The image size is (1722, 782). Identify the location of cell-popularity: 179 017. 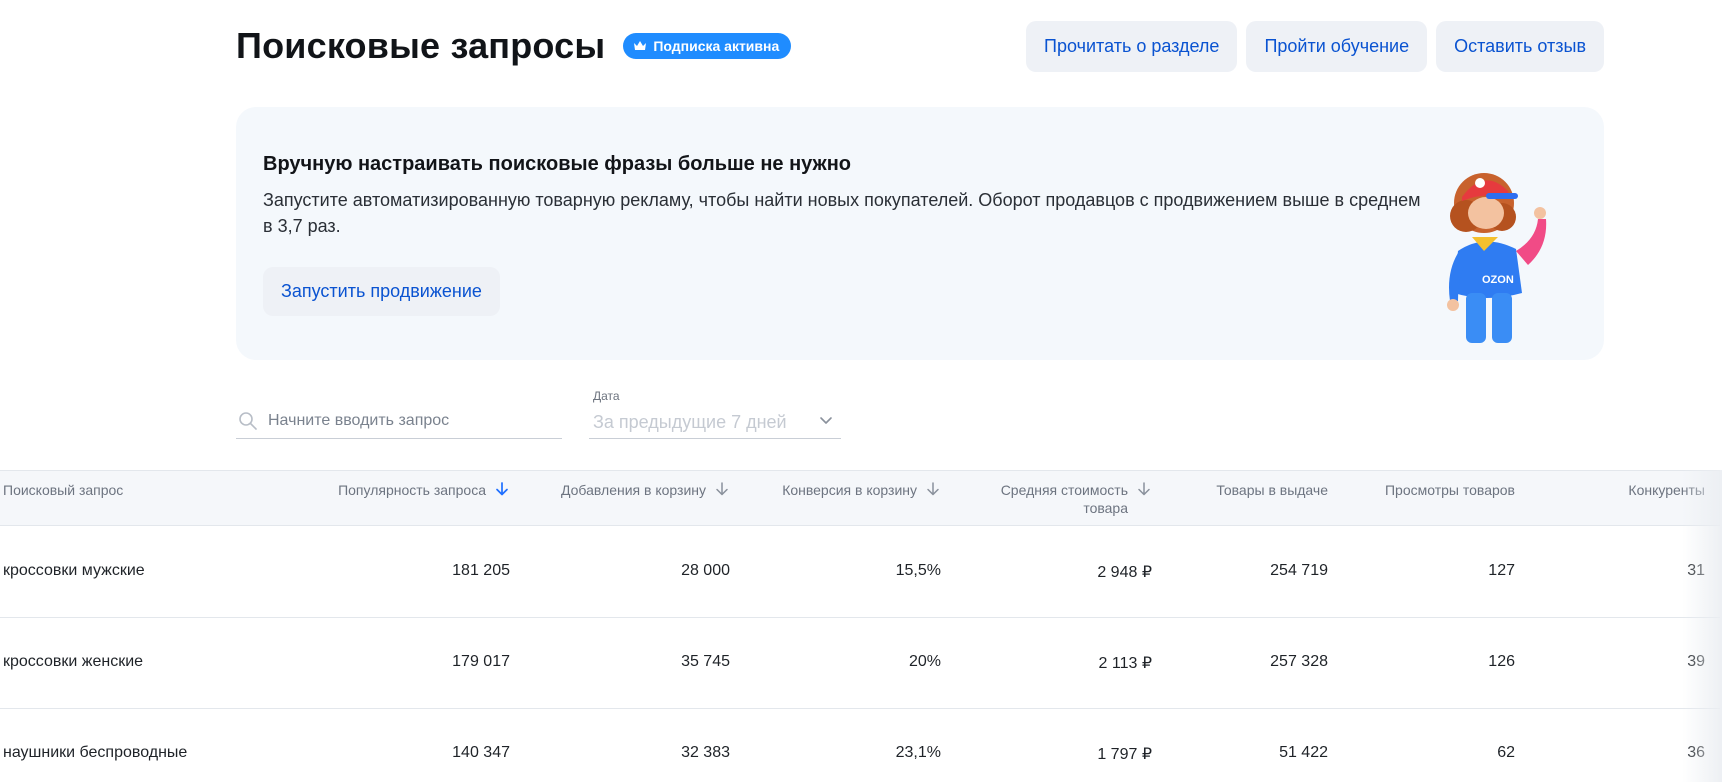
(481, 661).